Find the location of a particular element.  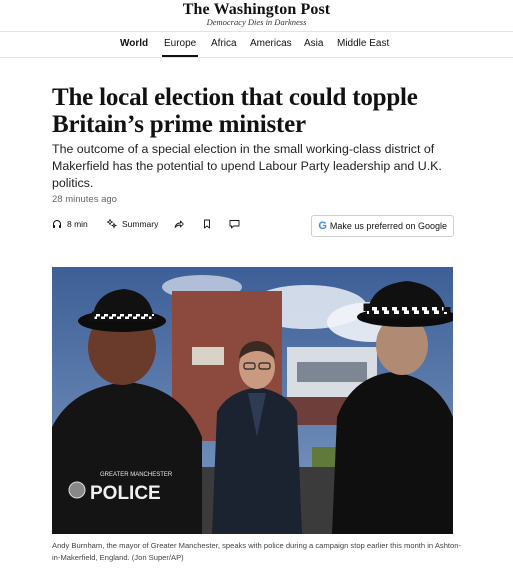

nav-divider is located at coordinates (256, 57).